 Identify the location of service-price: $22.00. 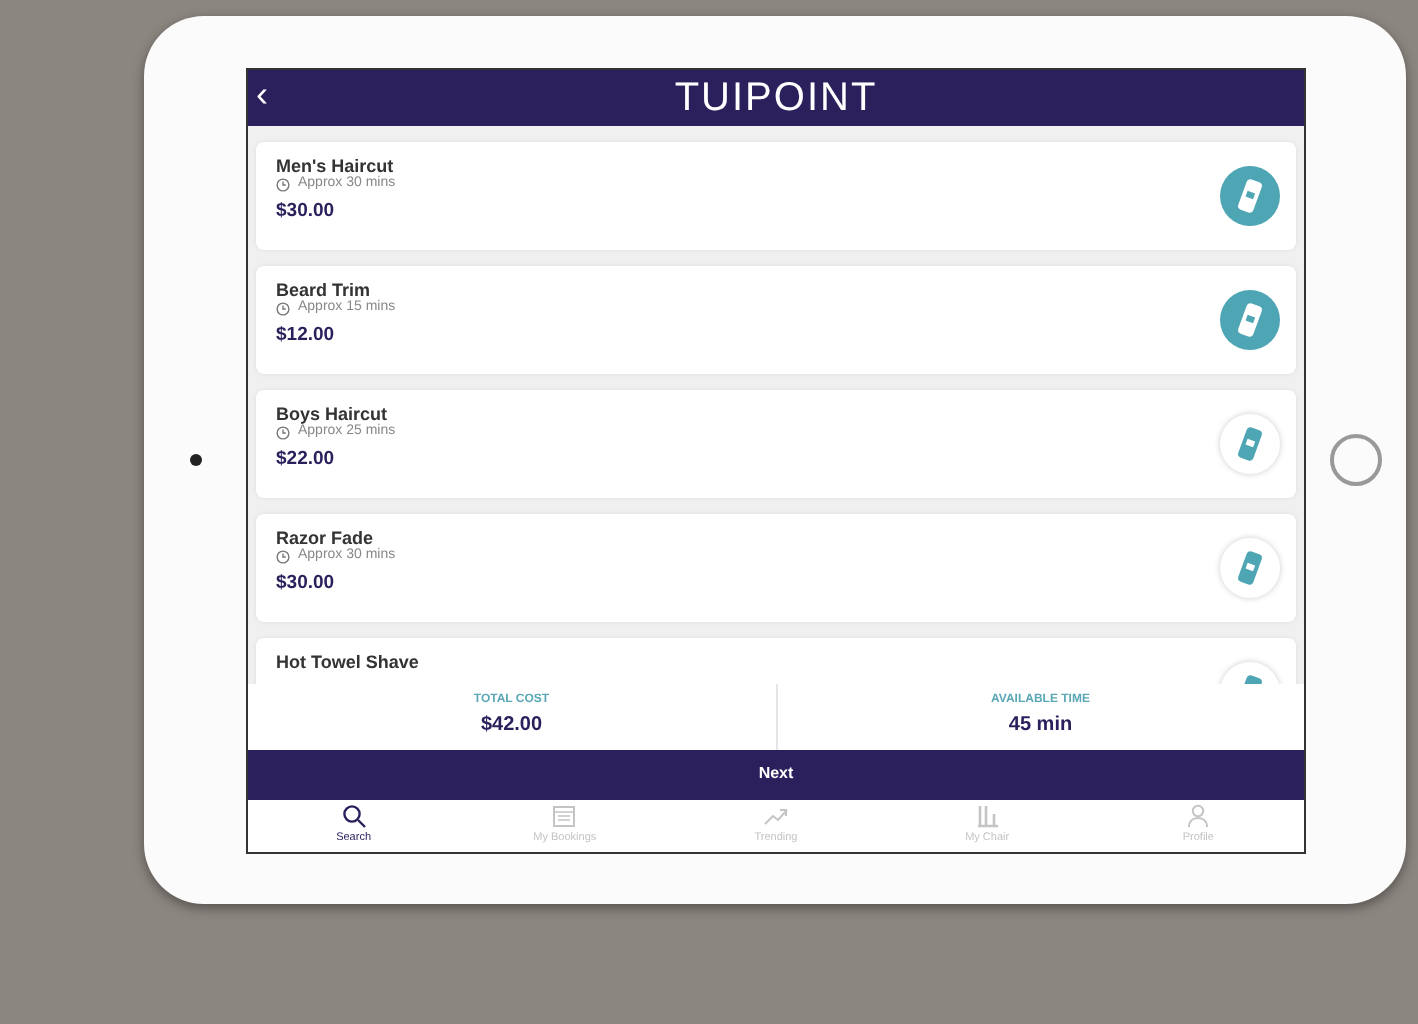
(306, 459).